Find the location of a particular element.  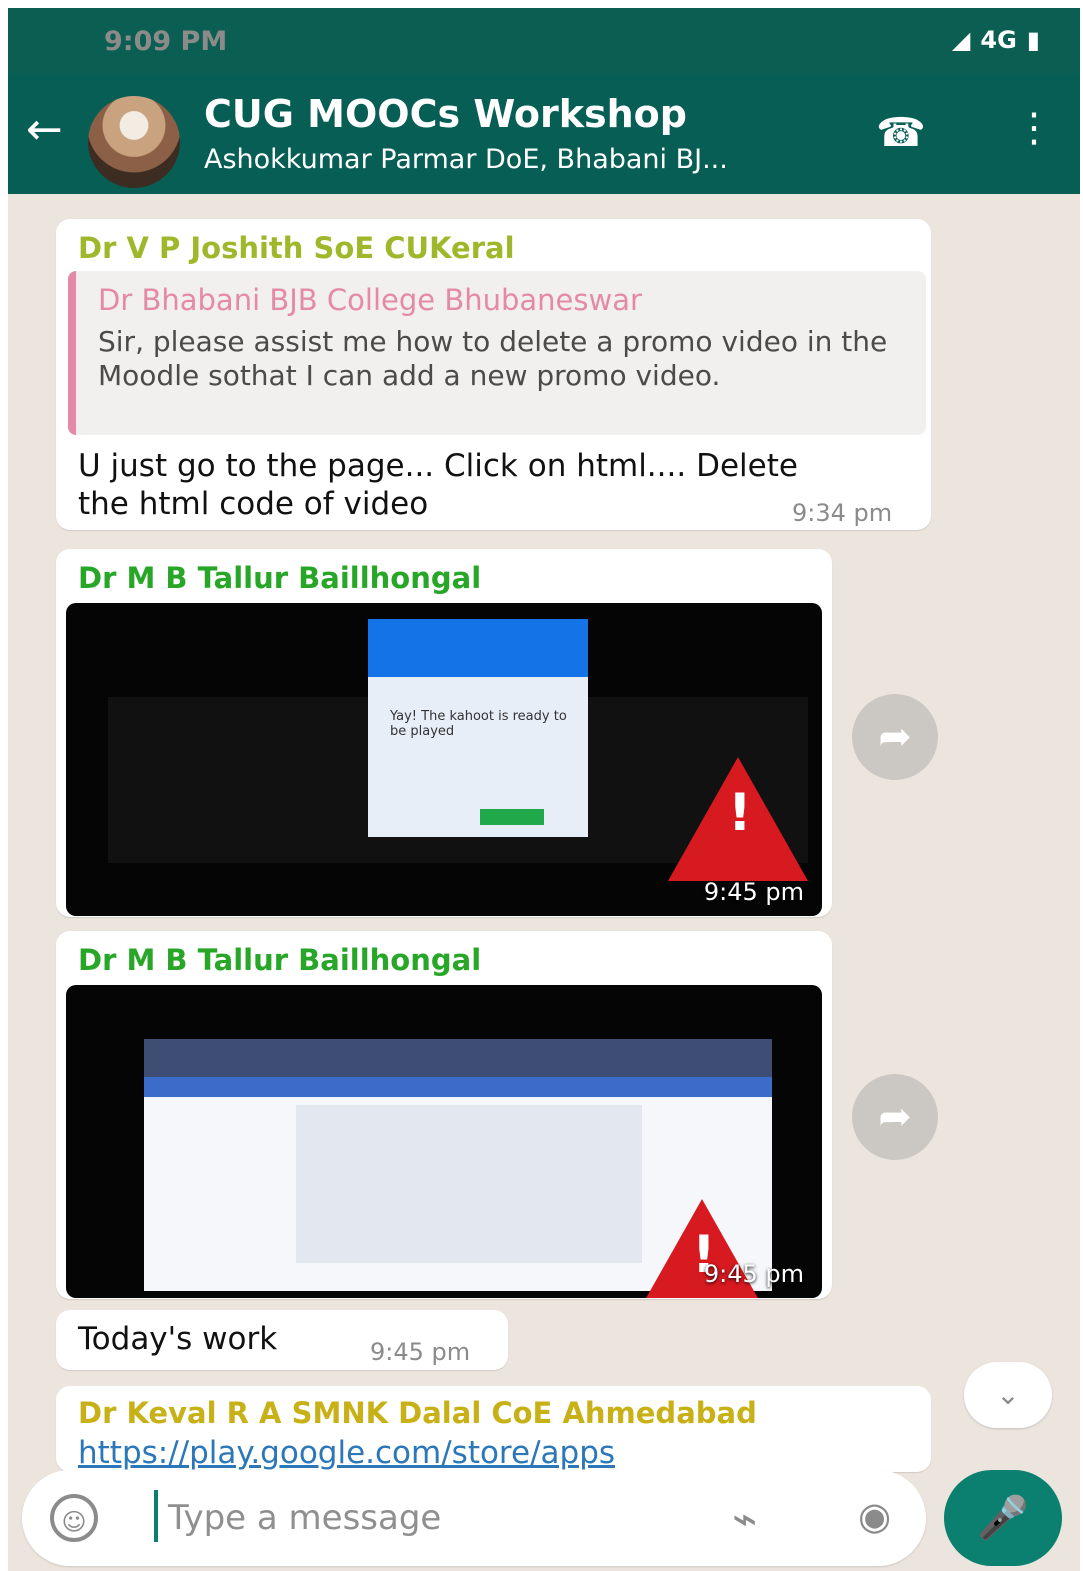

add-call-icon: ☎ is located at coordinates (901, 133).